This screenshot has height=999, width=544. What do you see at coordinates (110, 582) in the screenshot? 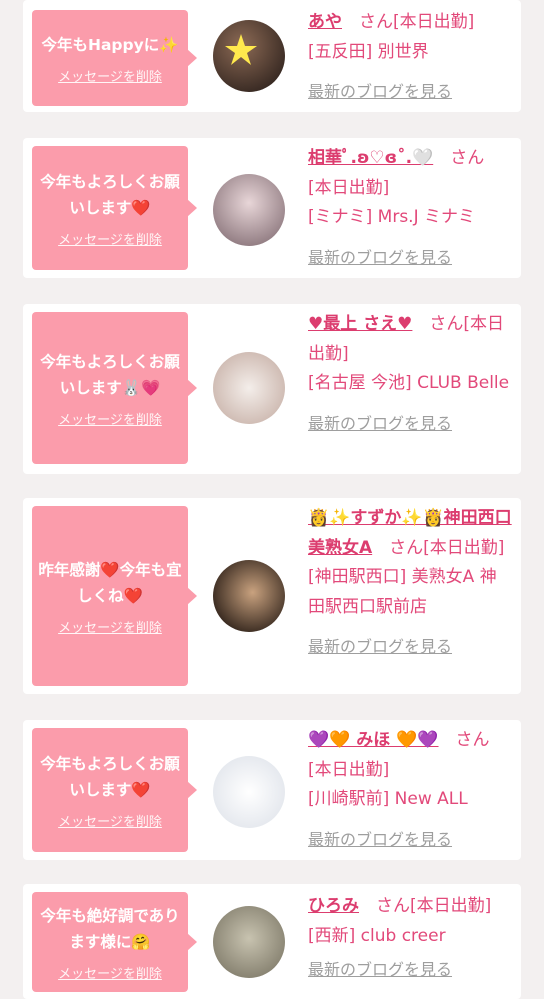
I see `message-text: 昨年感謝❤️今年も宜しくね❤️` at bounding box center [110, 582].